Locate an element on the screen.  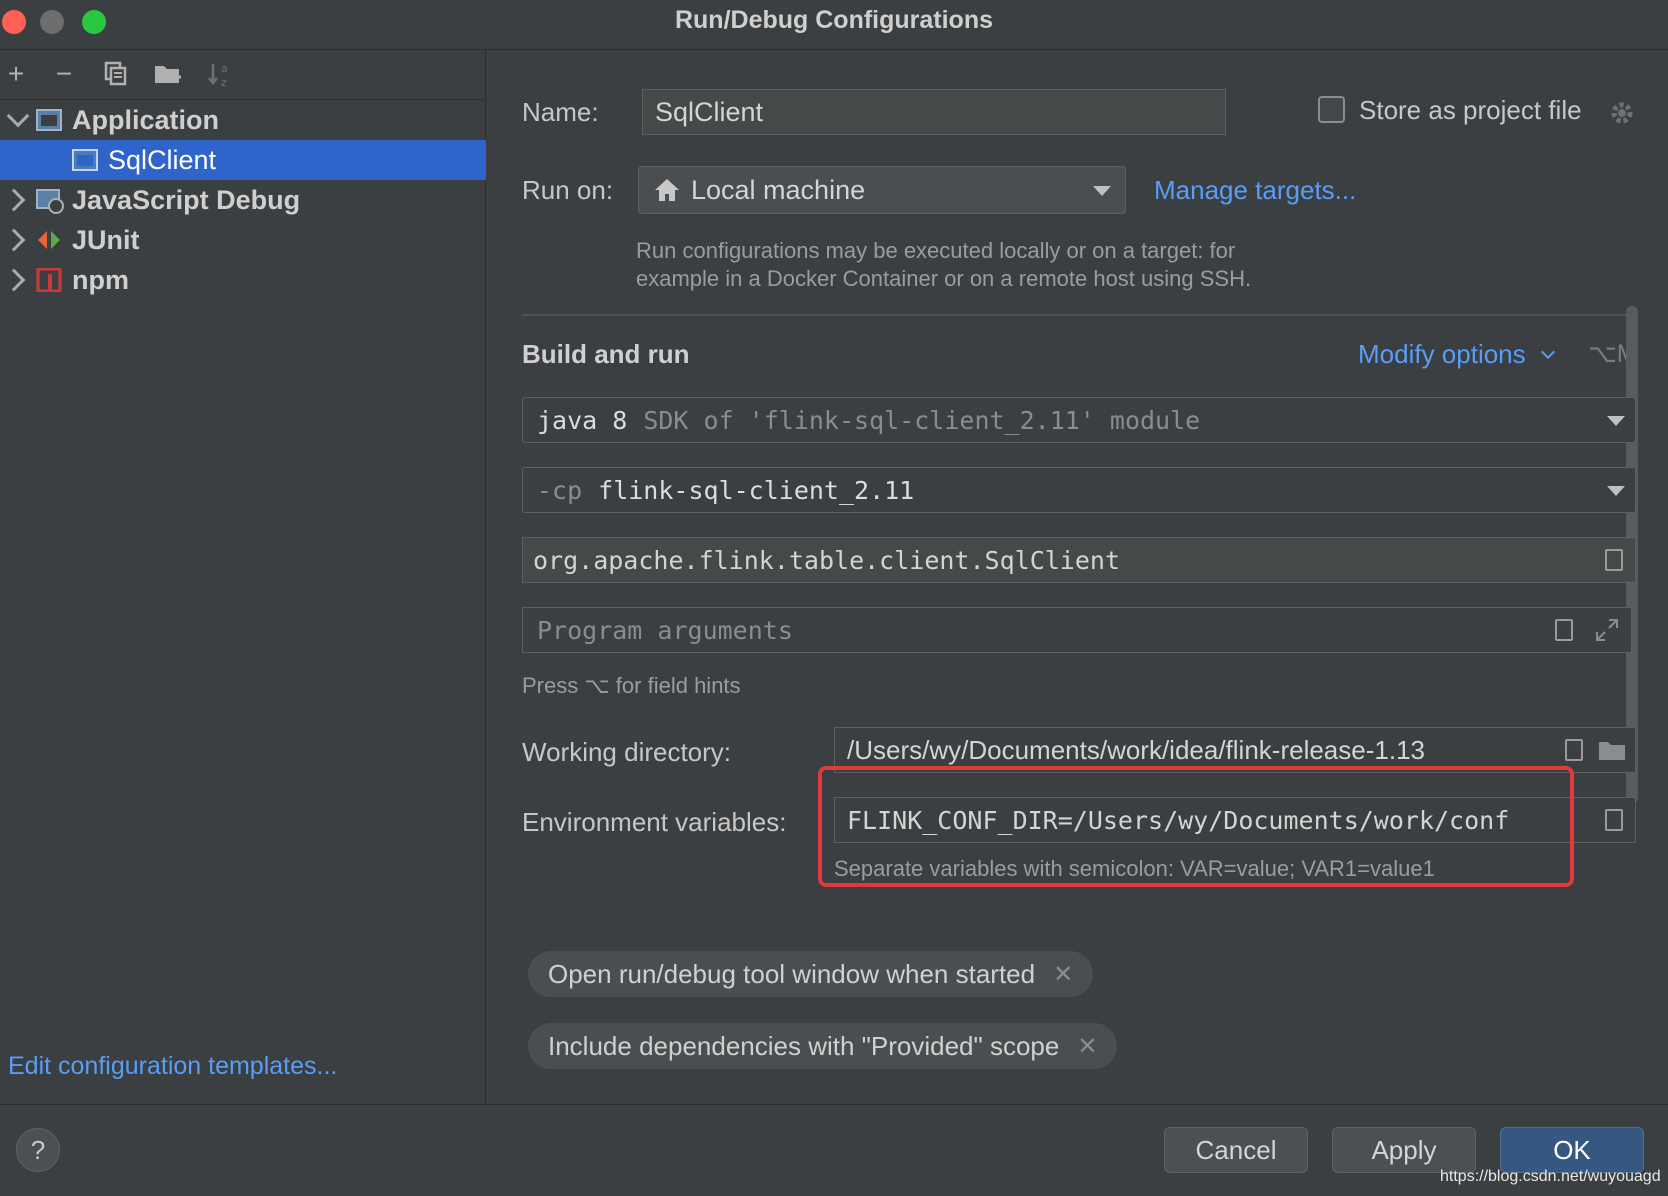
minus-icon: − is located at coordinates (64, 74).